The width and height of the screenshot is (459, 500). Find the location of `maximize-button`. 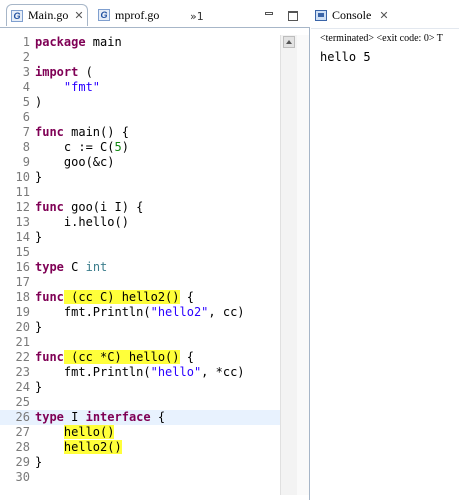

maximize-button is located at coordinates (293, 16).